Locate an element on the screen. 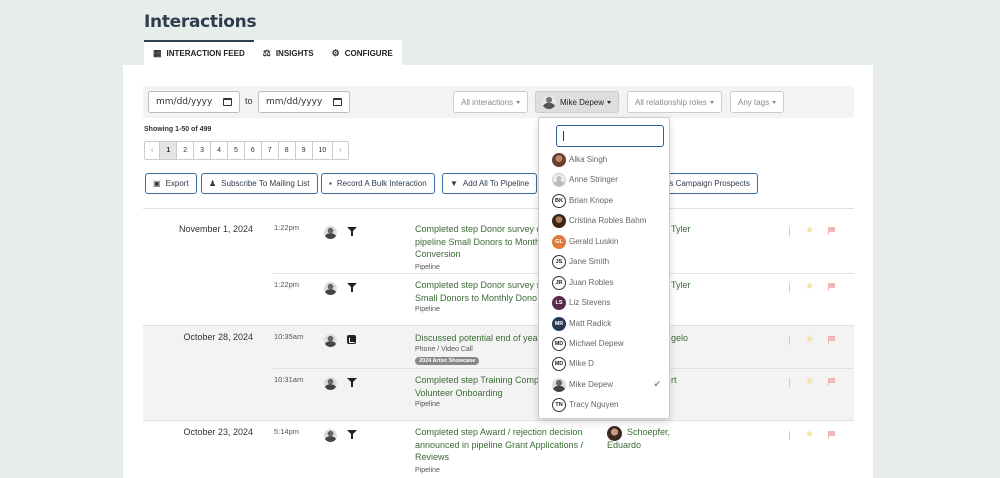 The width and height of the screenshot is (1000, 478). users-icon: ♟ is located at coordinates (213, 183).